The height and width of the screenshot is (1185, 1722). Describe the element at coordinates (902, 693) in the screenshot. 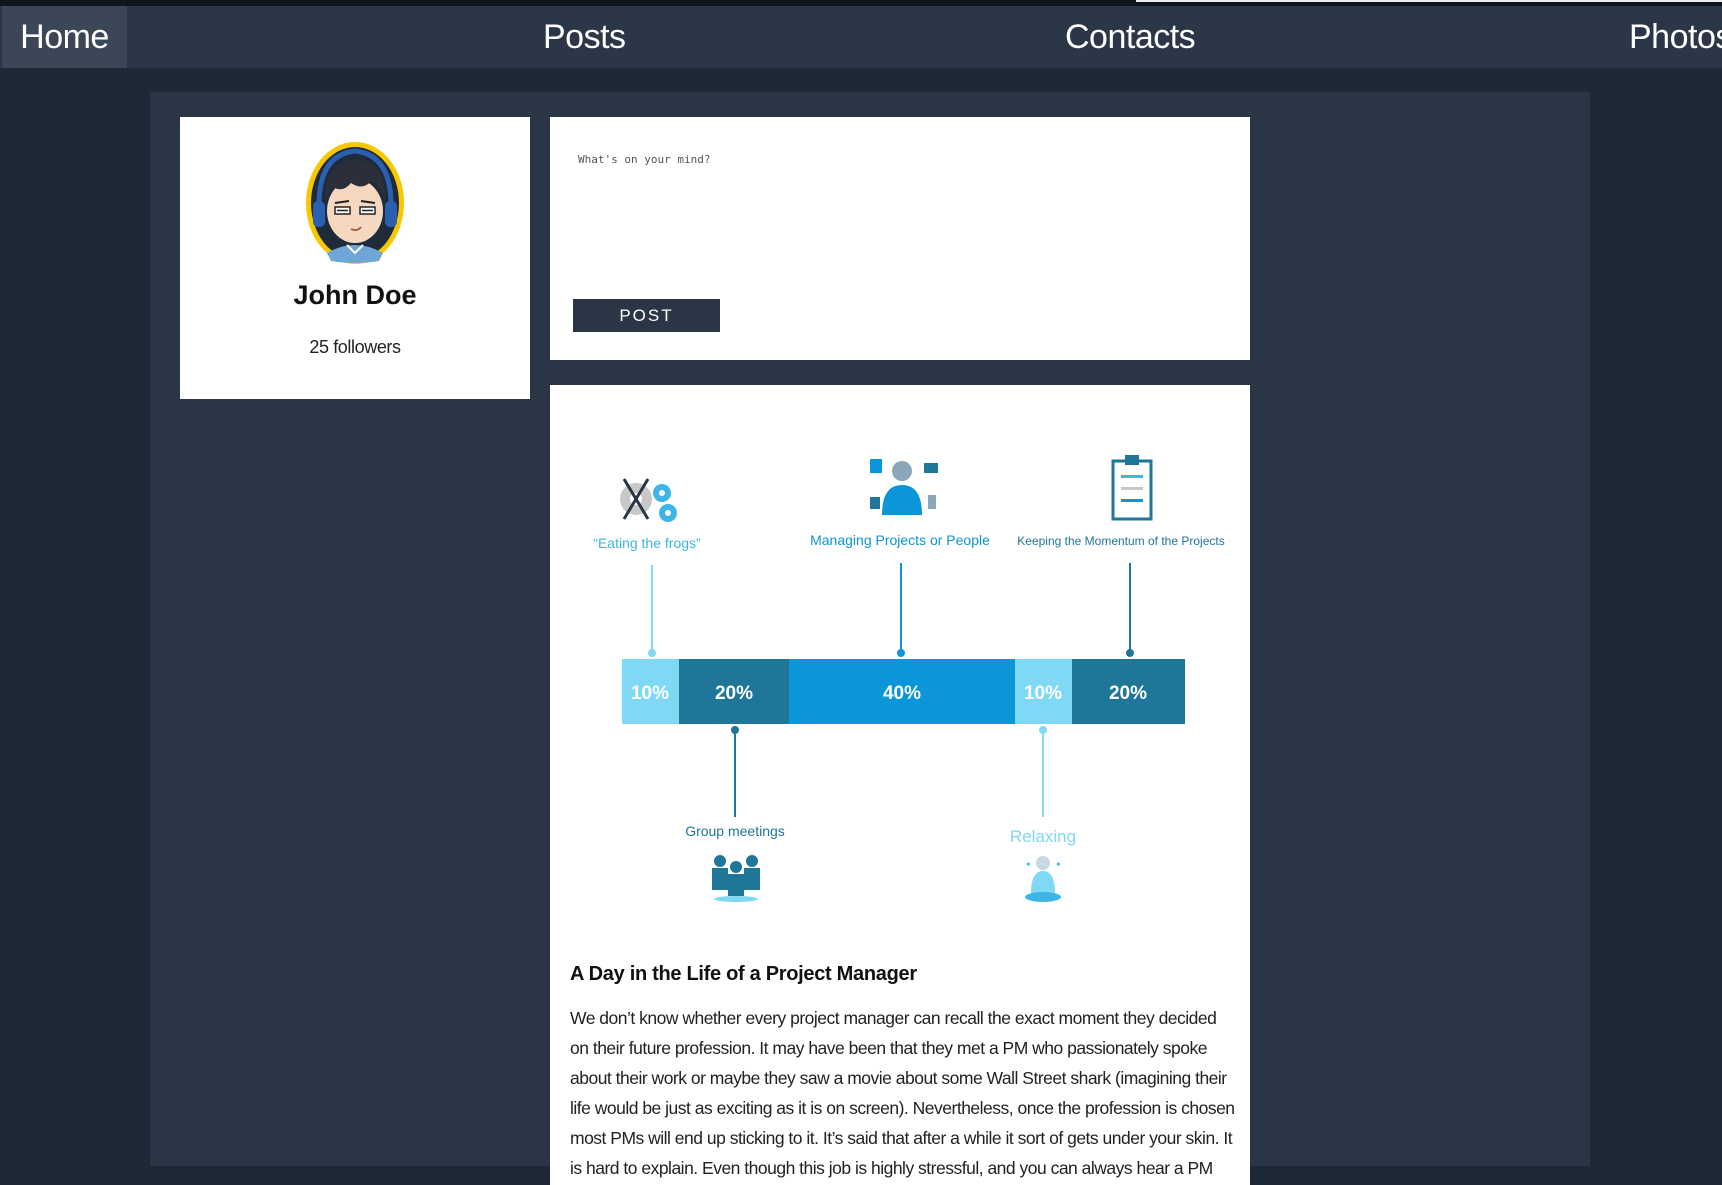

I see `segment-label-3: 40%` at that location.